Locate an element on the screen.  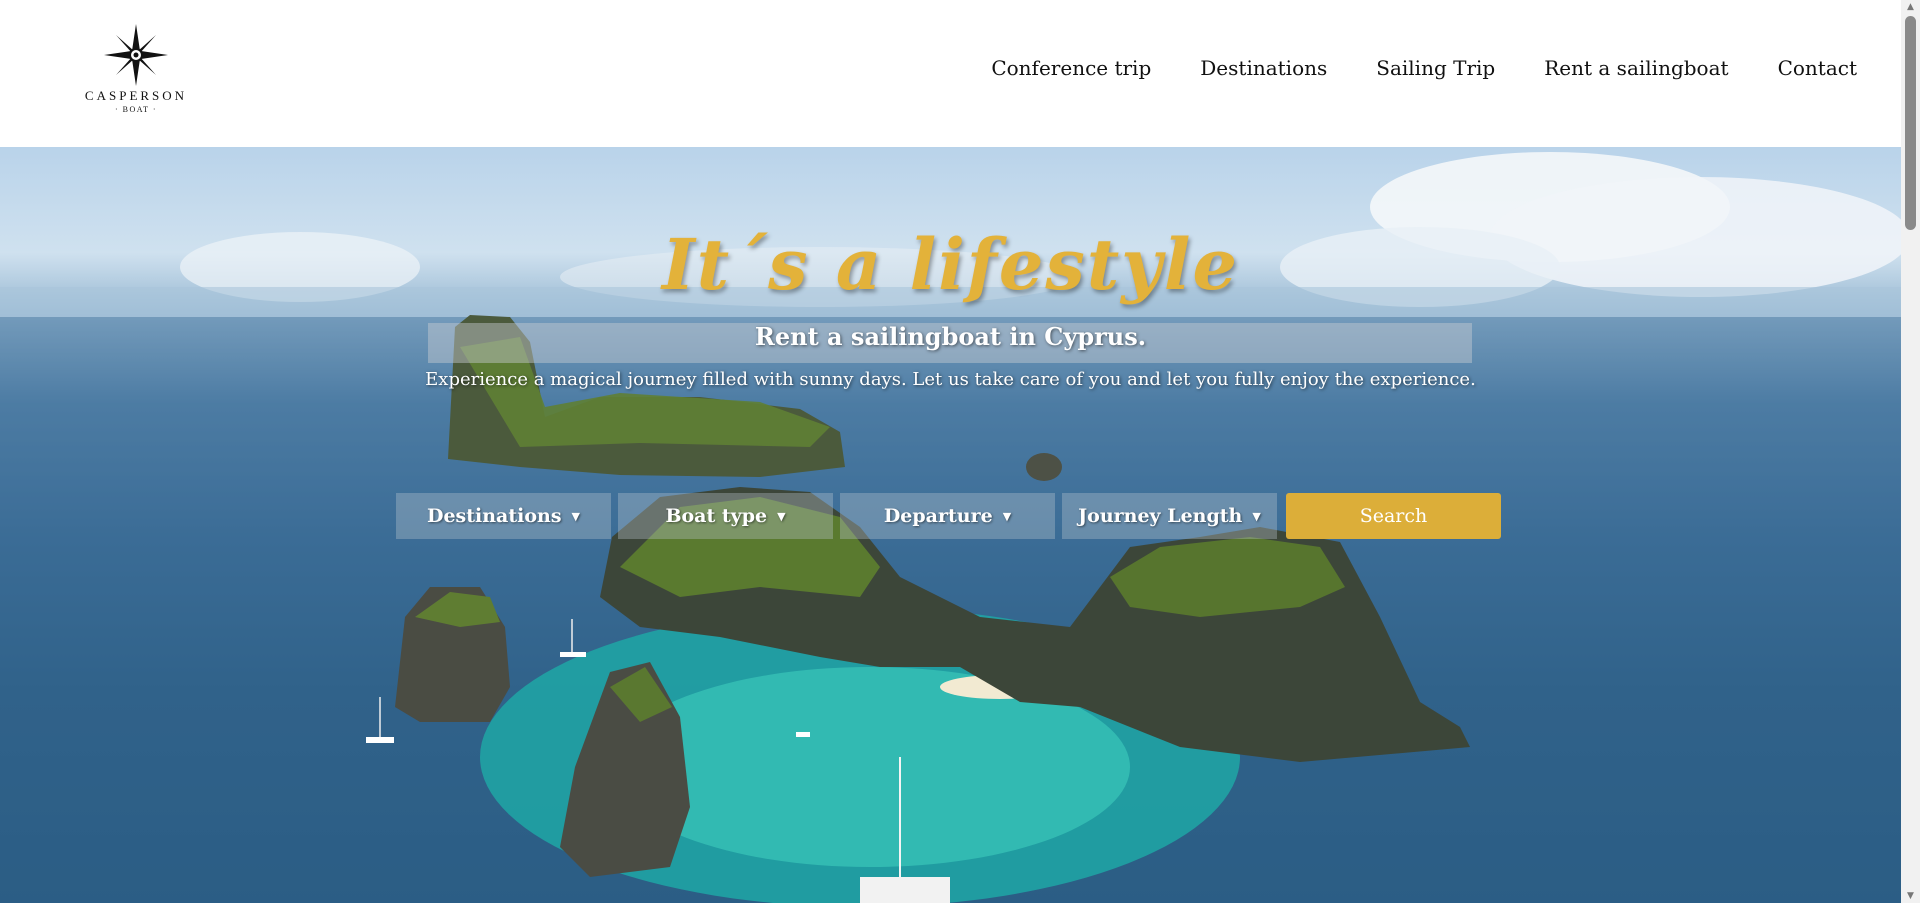
nav-contact: Contact is located at coordinates (1817, 68).